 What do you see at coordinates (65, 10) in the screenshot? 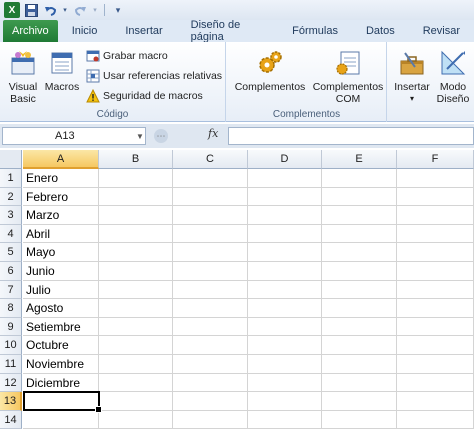
I see `chevron-down-icon: ▾` at bounding box center [65, 10].